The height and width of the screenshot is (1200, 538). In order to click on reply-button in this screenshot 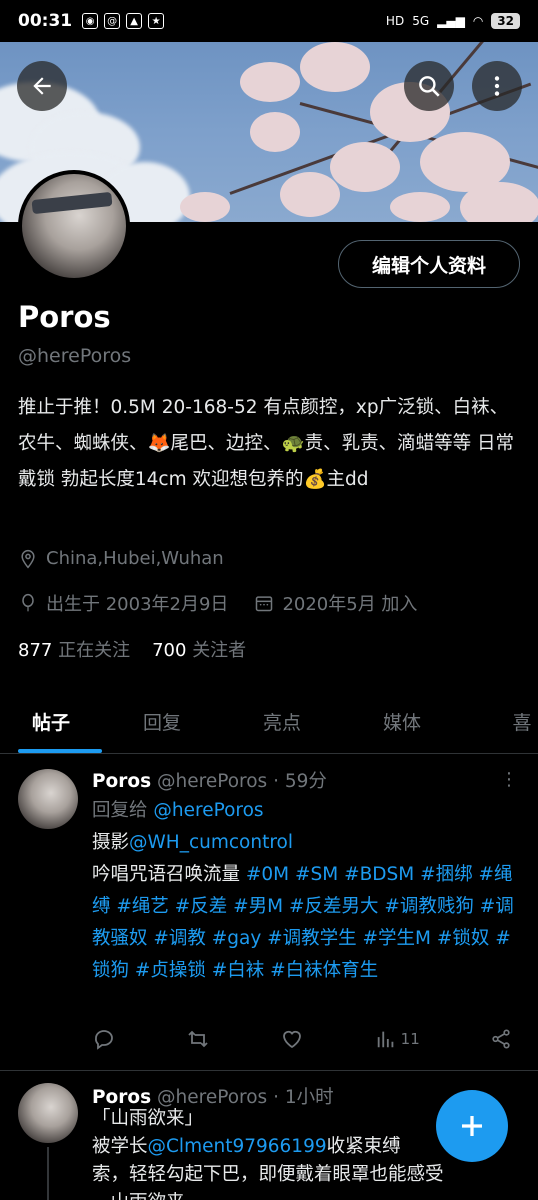, I will do `click(104, 1039)`.